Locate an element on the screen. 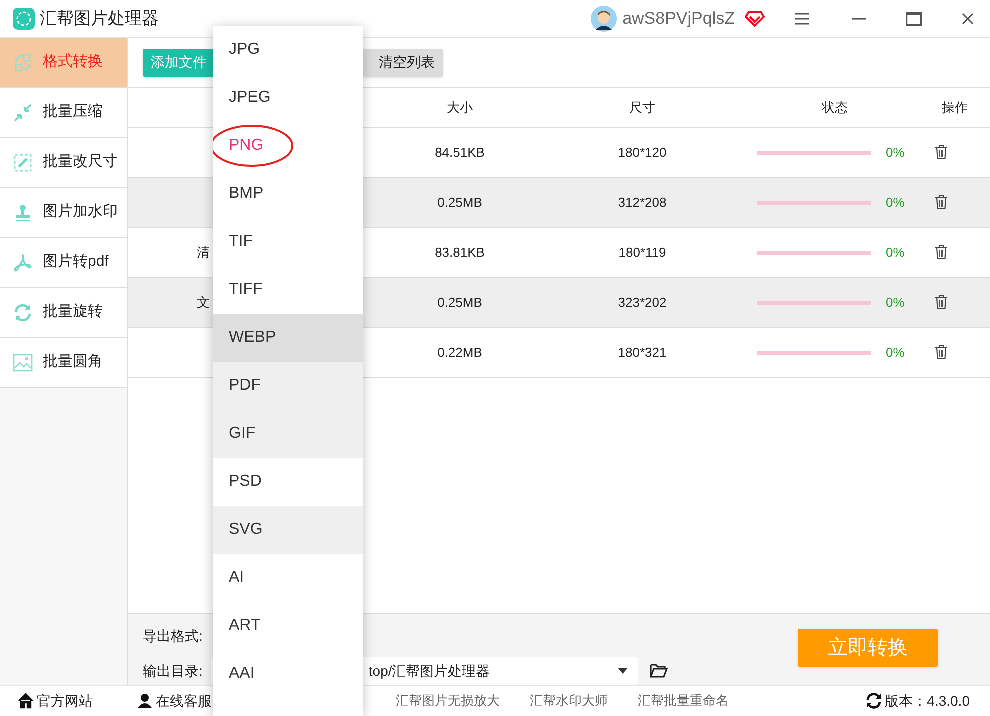  menu-icon is located at coordinates (802, 18).